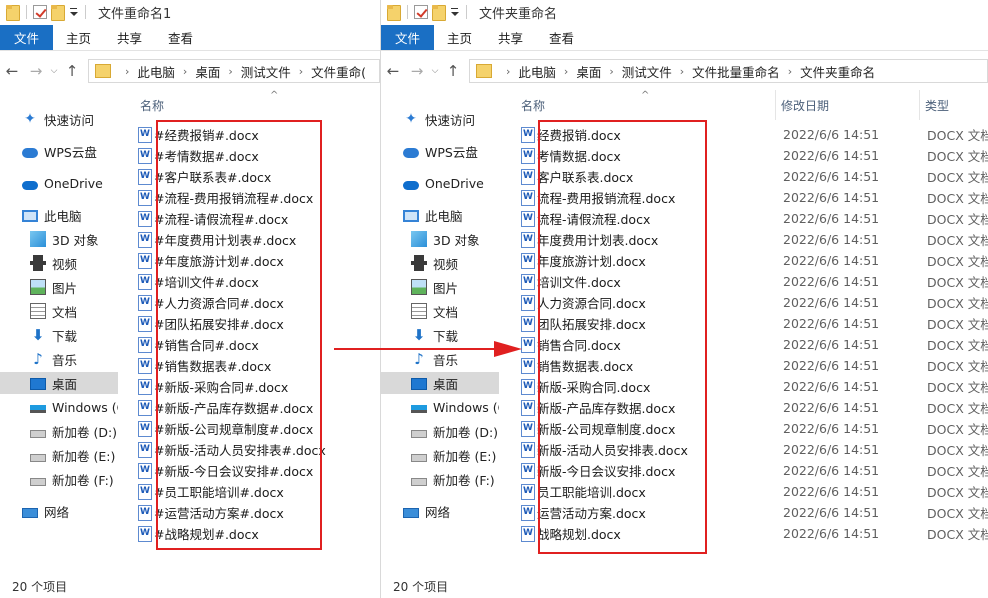  Describe the element at coordinates (254, 512) in the screenshot. I see `file-row: #运营活动方案#.docx` at that location.